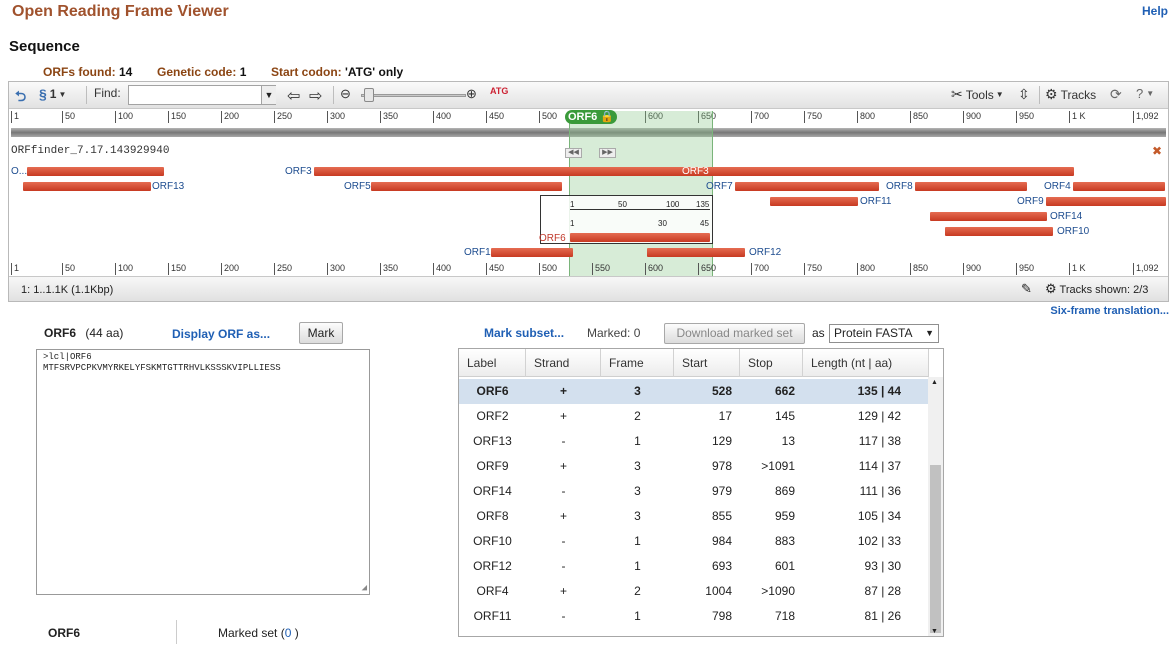 The image size is (1172, 646). I want to click on table-row: ORF8 +3 855 959 105 | 34, so click(694, 516).